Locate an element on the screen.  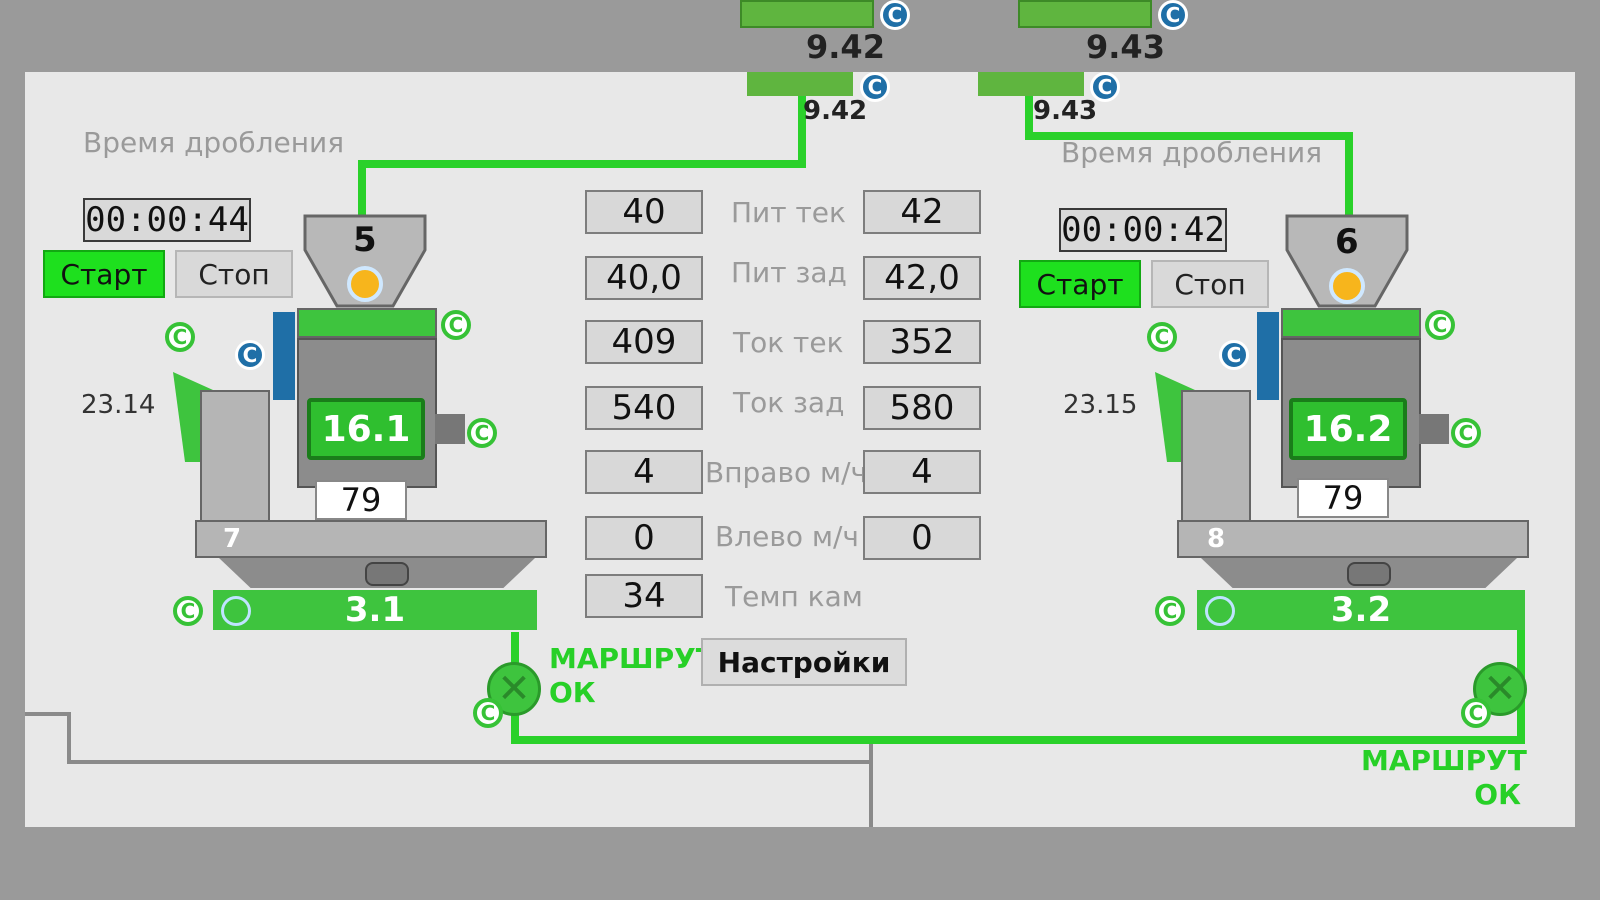
left-value-temp-kam: 34 is located at coordinates (644, 596).